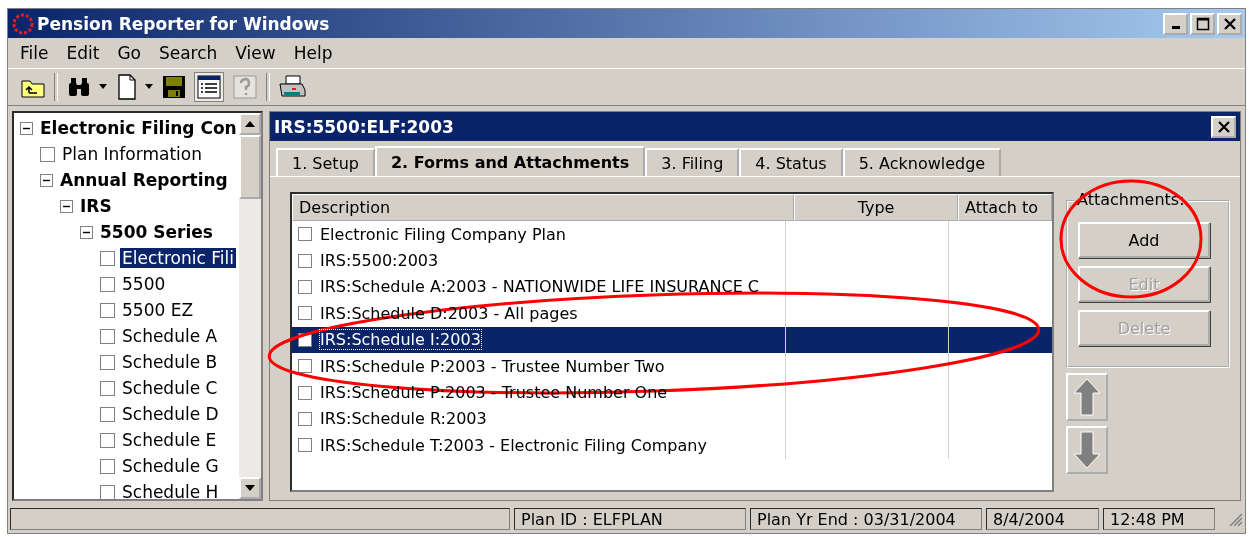  I want to click on menu-item: File, so click(34, 53).